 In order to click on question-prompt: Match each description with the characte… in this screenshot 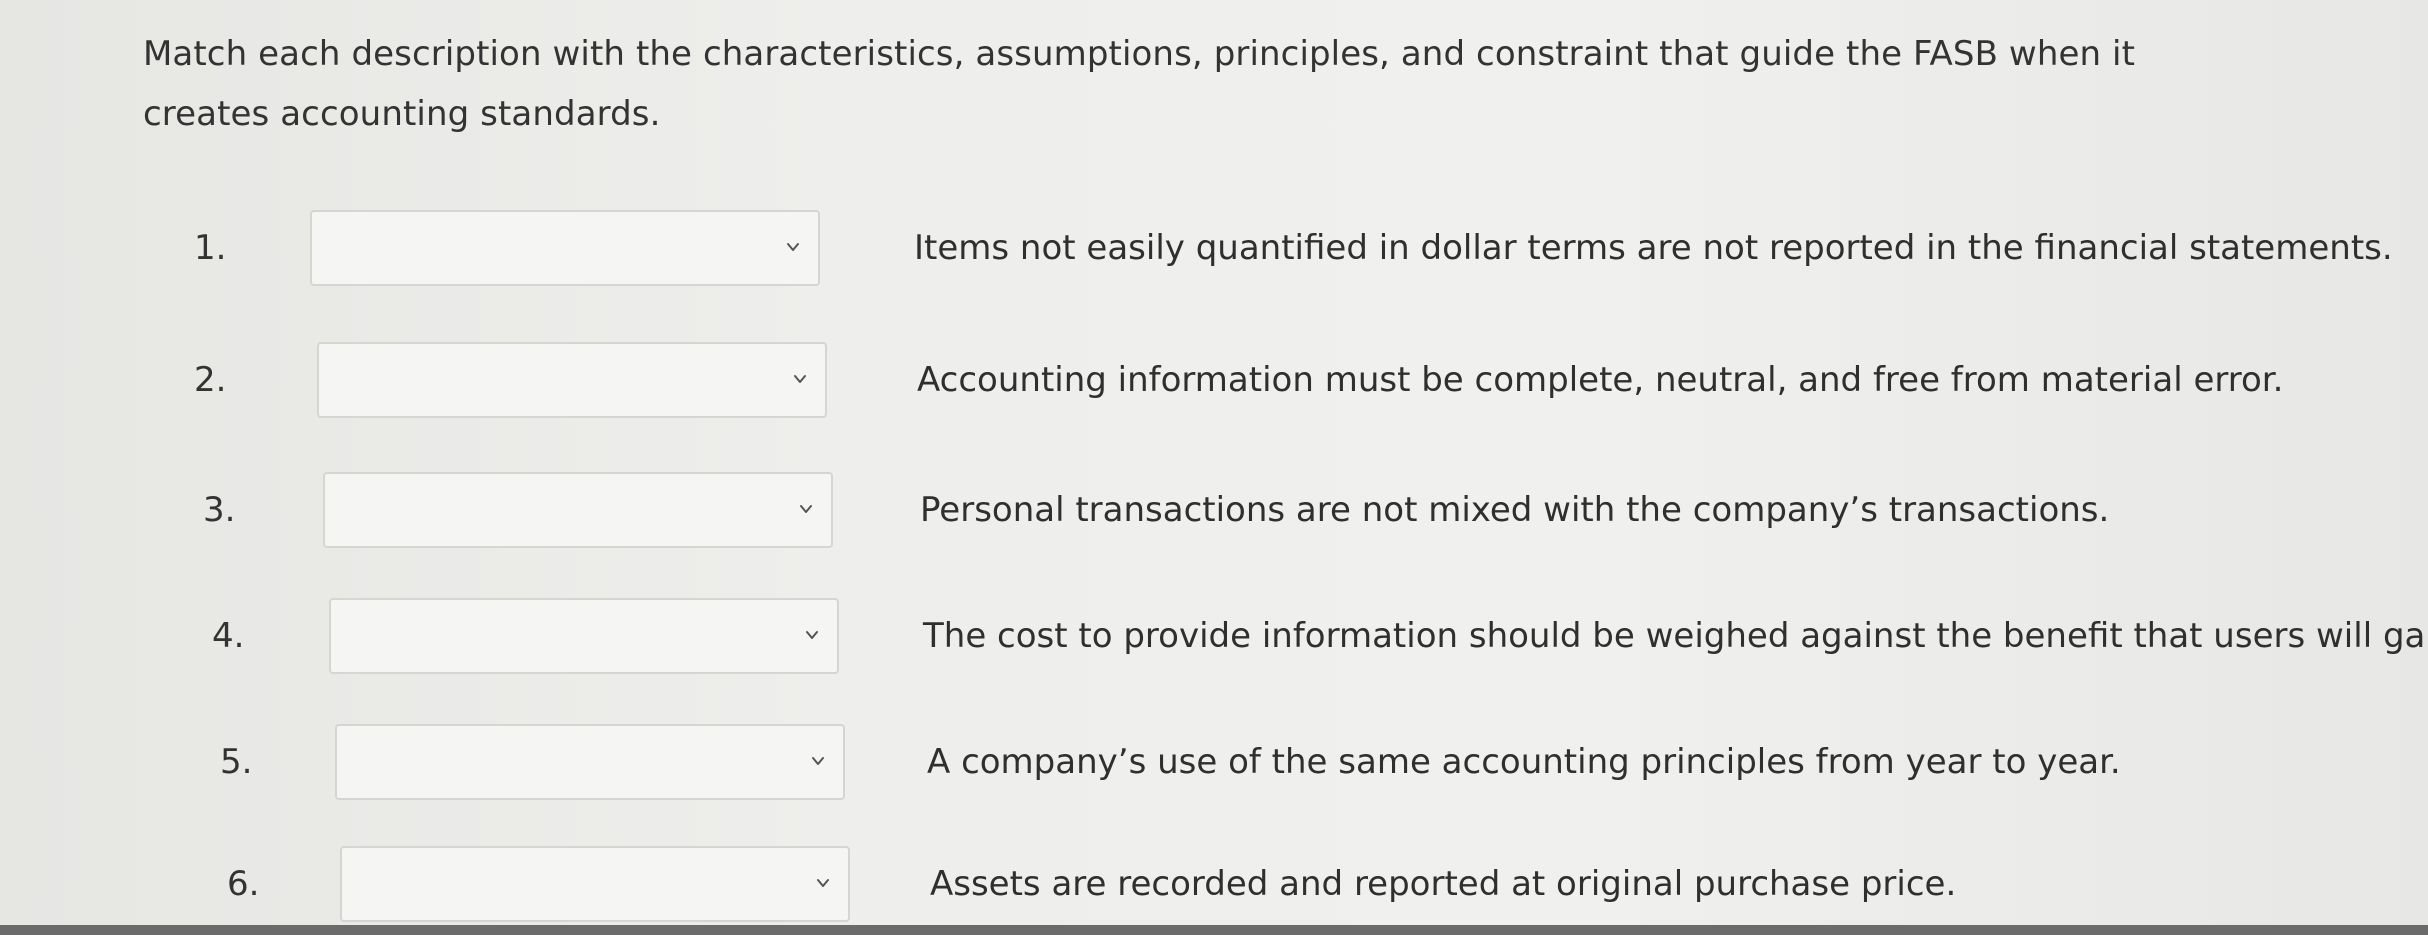, I will do `click(1139, 84)`.